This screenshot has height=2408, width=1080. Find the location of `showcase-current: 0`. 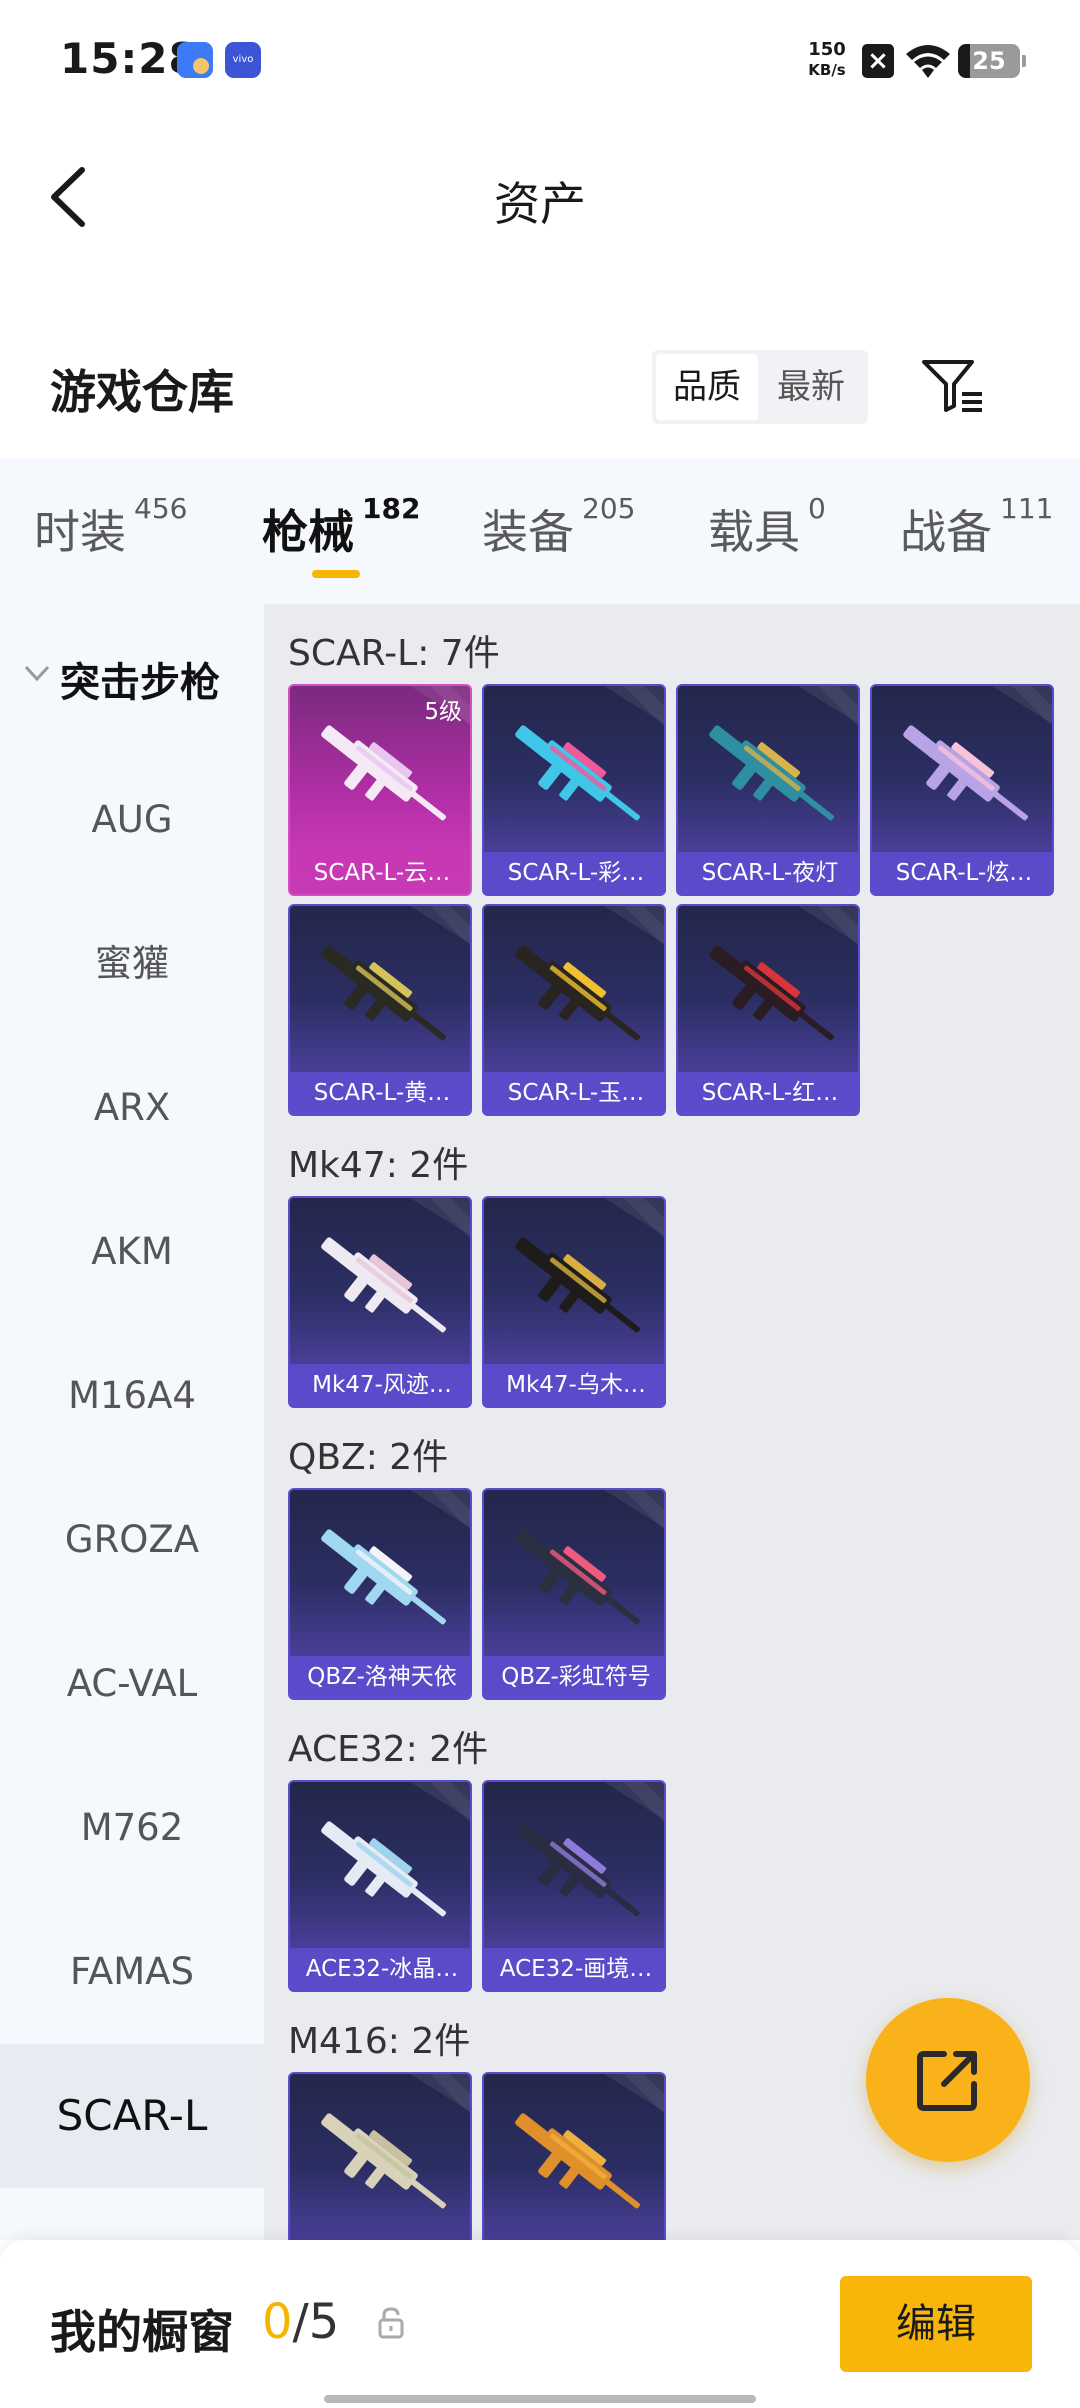

showcase-current: 0 is located at coordinates (277, 2322).